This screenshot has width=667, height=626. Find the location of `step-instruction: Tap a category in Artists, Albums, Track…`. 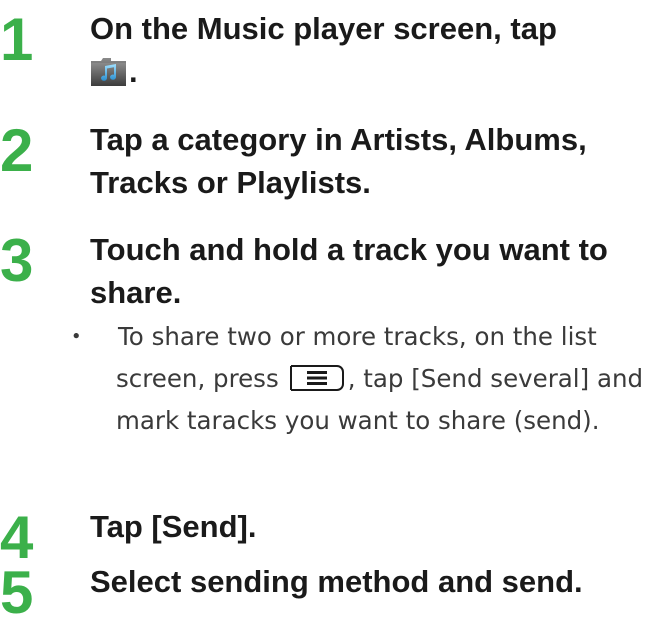

step-instruction: Tap a category in Artists, Albums, Track… is located at coordinates (338, 161).